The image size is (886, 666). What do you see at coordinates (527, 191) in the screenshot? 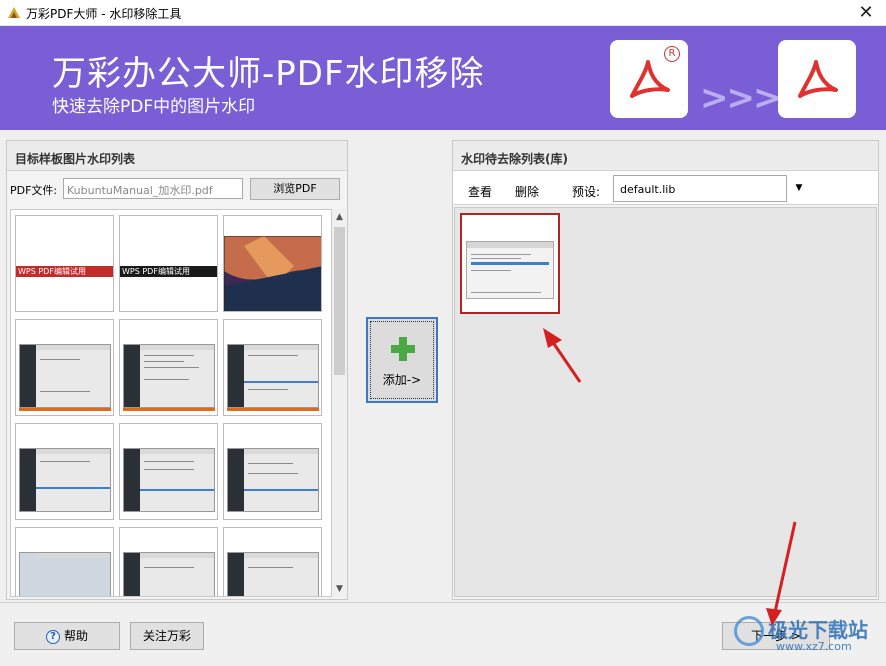
I see `delete-button: 删除` at bounding box center [527, 191].